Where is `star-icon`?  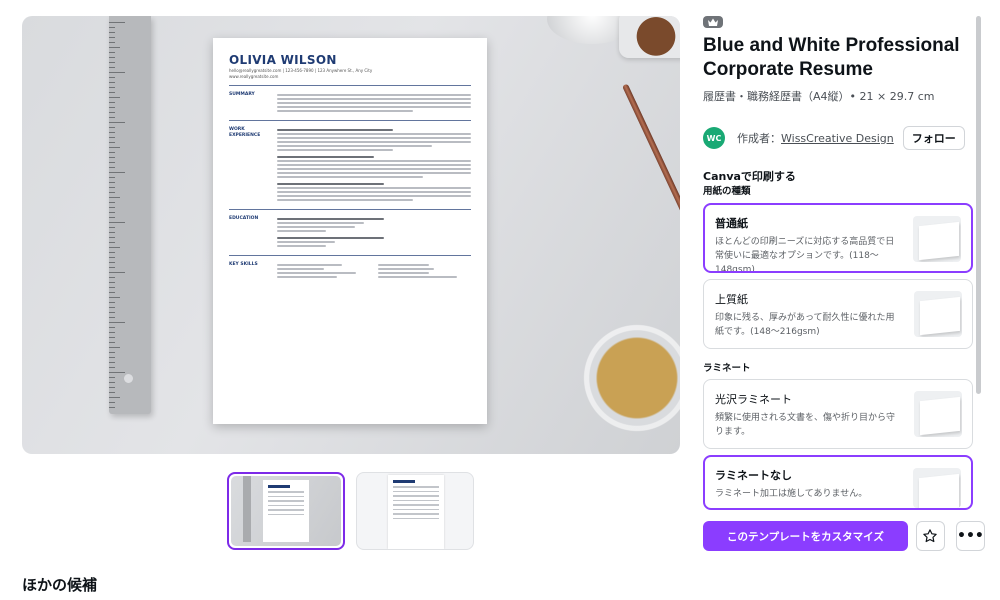 star-icon is located at coordinates (930, 536).